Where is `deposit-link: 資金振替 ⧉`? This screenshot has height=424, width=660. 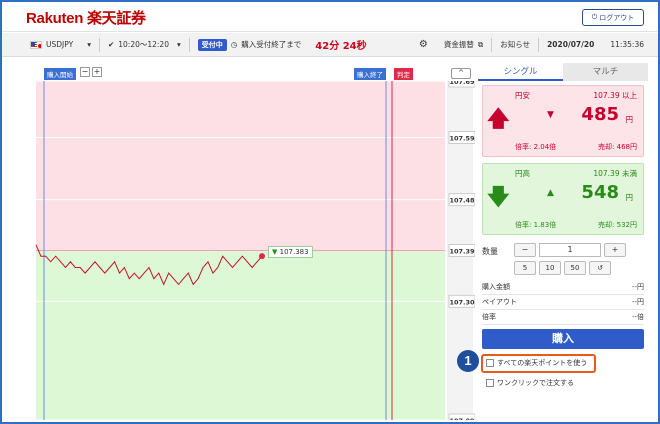 deposit-link: 資金振替 ⧉ is located at coordinates (463, 44).